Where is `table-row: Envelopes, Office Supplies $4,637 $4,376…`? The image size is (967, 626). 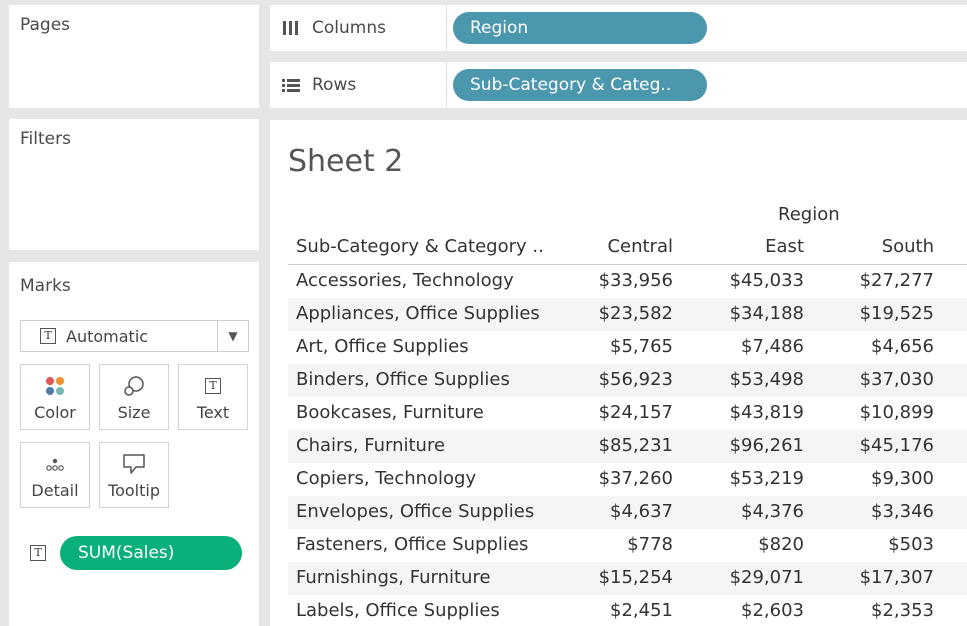
table-row: Envelopes, Office Supplies $4,637 $4,376… is located at coordinates (627, 512).